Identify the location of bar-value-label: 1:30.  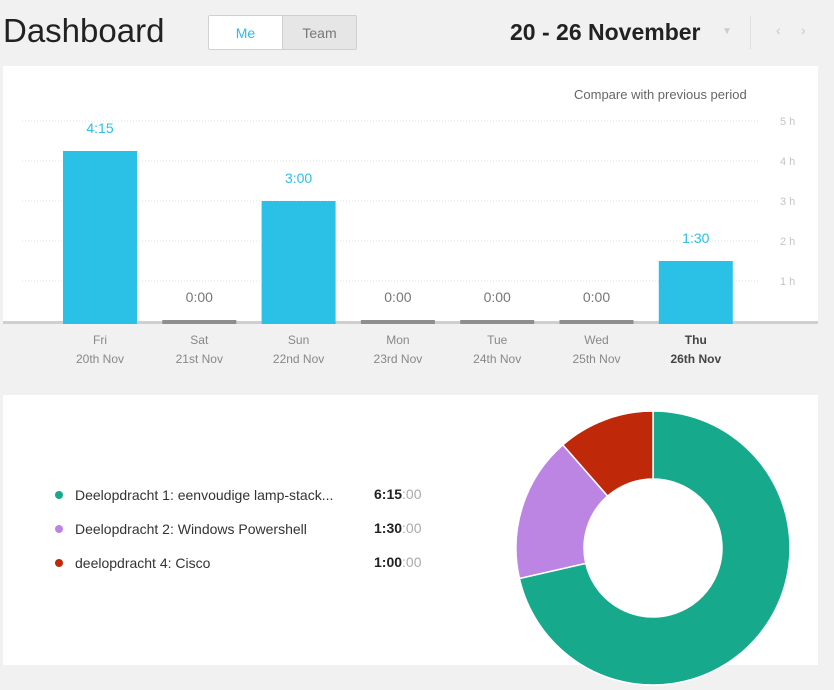
(695, 238).